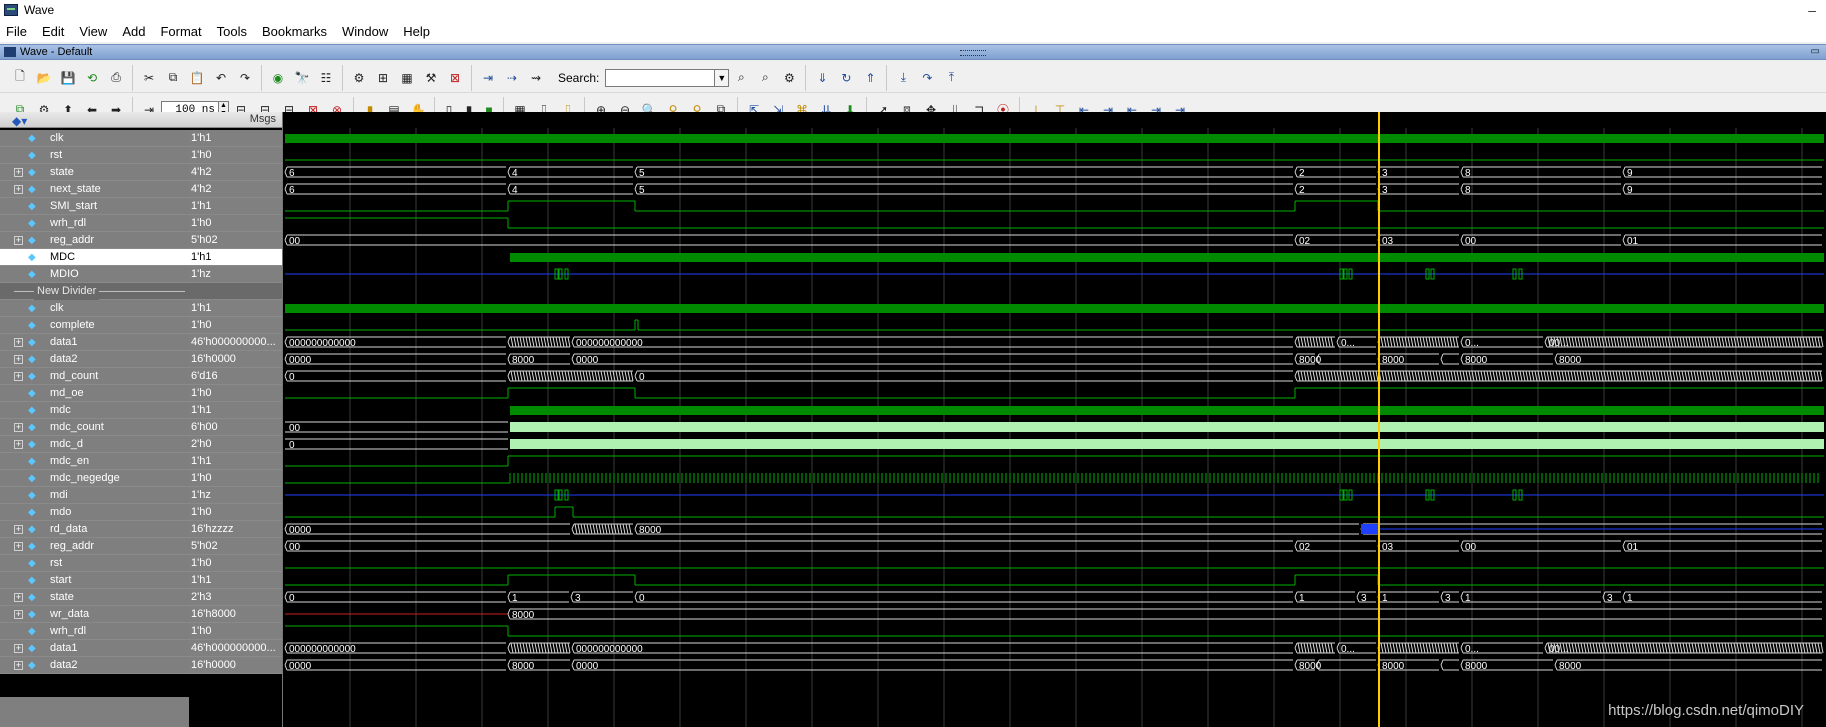 This screenshot has height=727, width=1826. What do you see at coordinates (94, 274) in the screenshot?
I see `signal-row-mdio: ◆ MDIO` at bounding box center [94, 274].